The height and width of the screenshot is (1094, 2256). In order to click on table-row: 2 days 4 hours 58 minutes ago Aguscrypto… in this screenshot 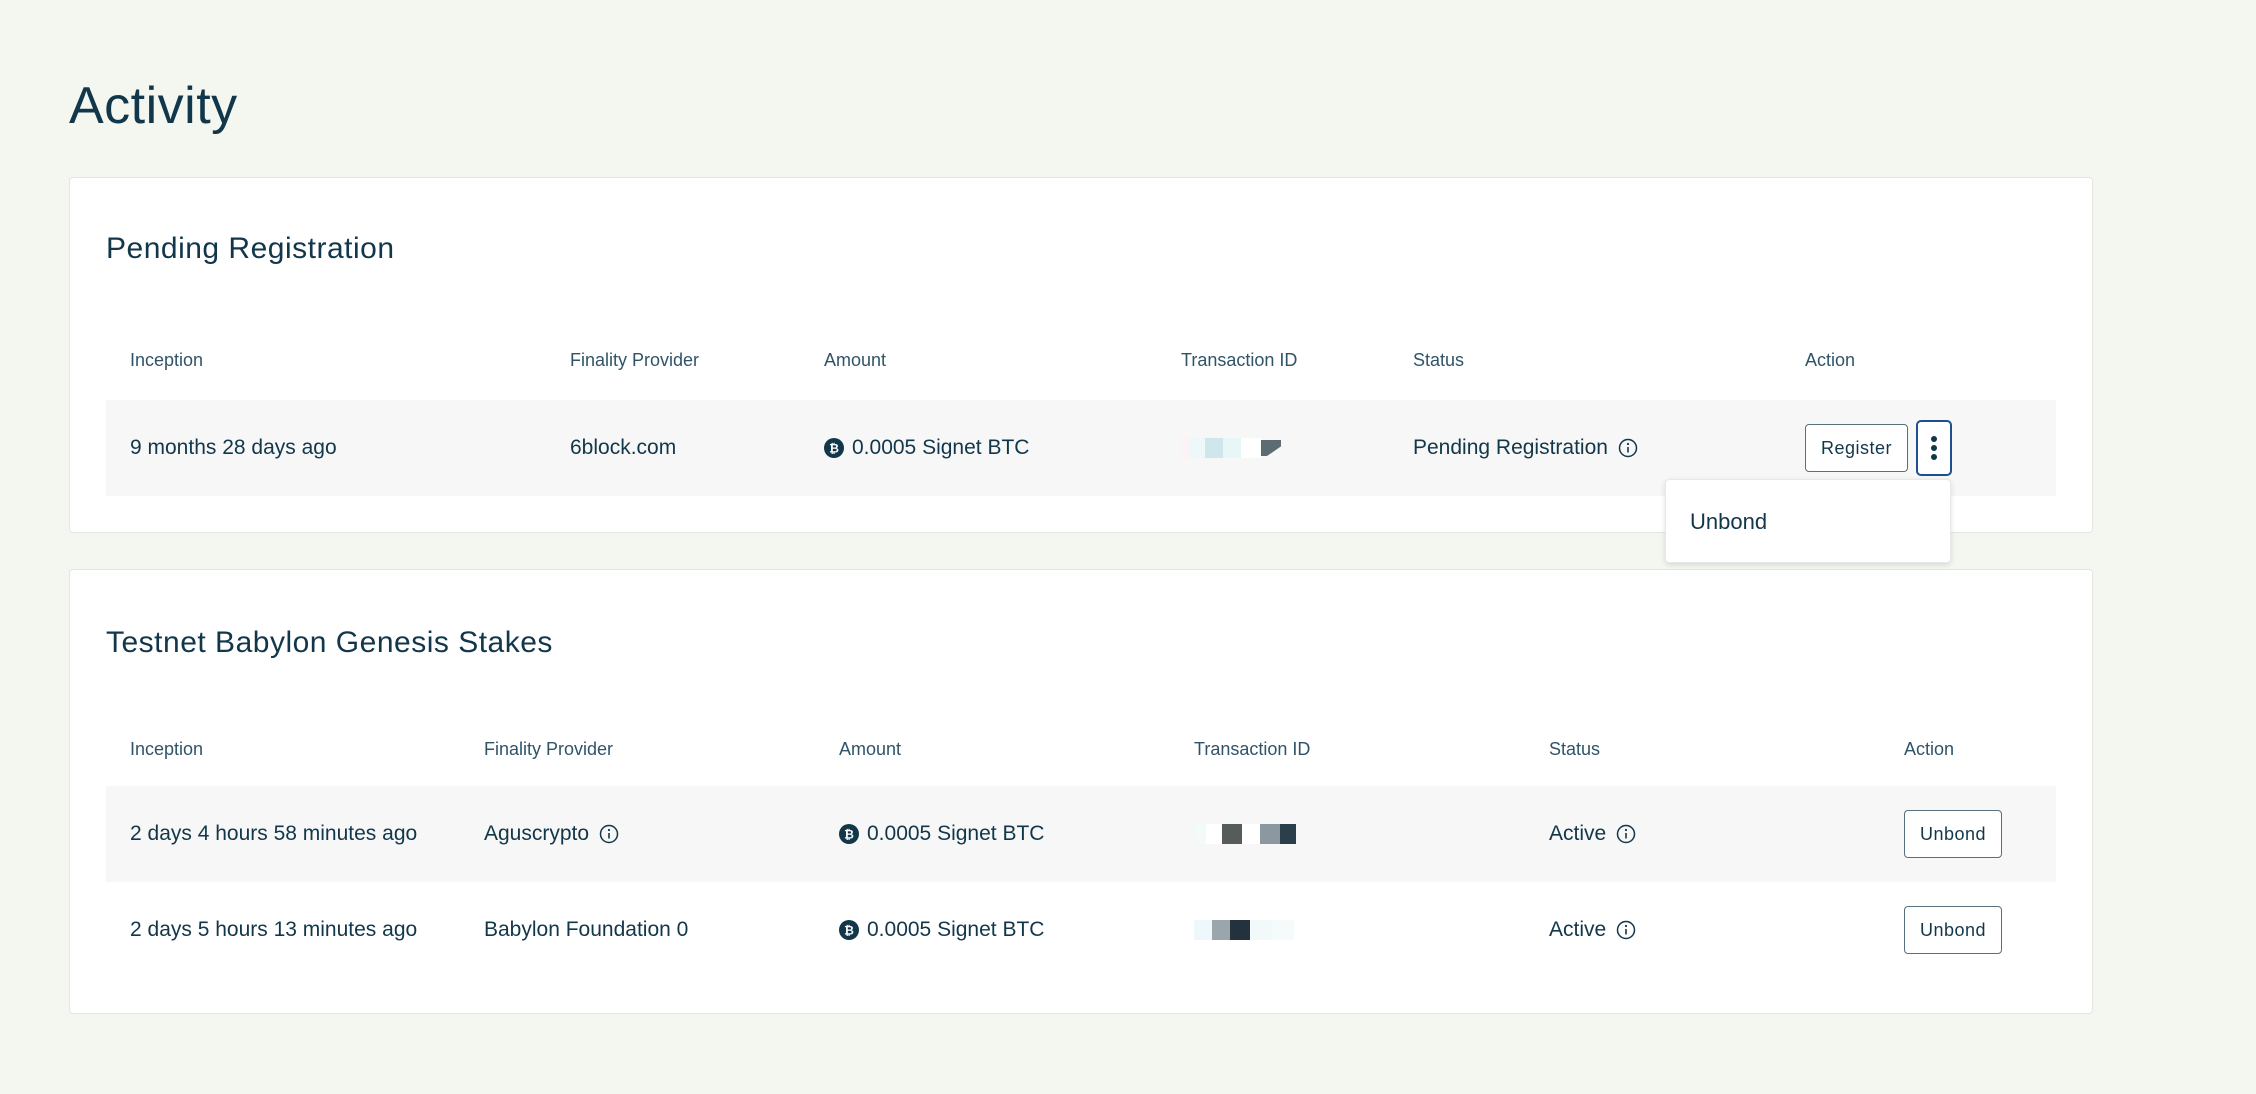, I will do `click(1081, 834)`.